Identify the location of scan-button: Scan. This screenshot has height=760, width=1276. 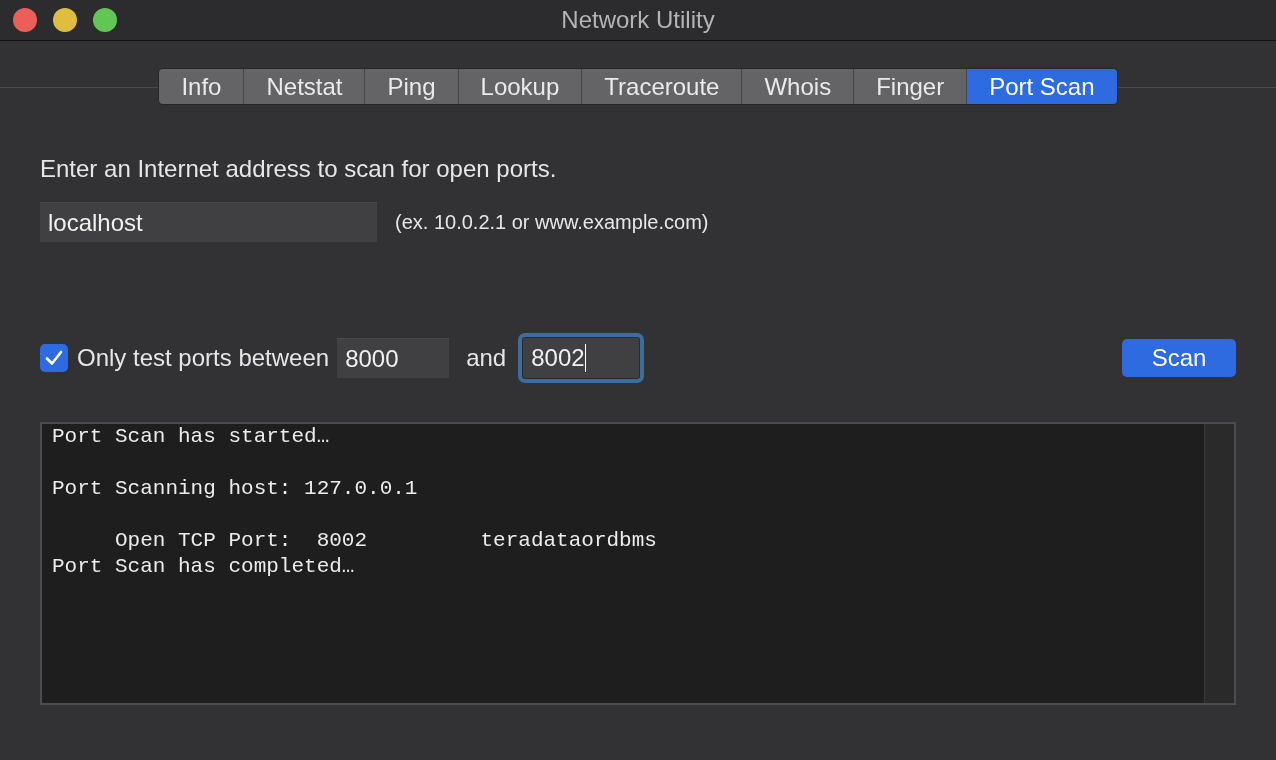
(1179, 358).